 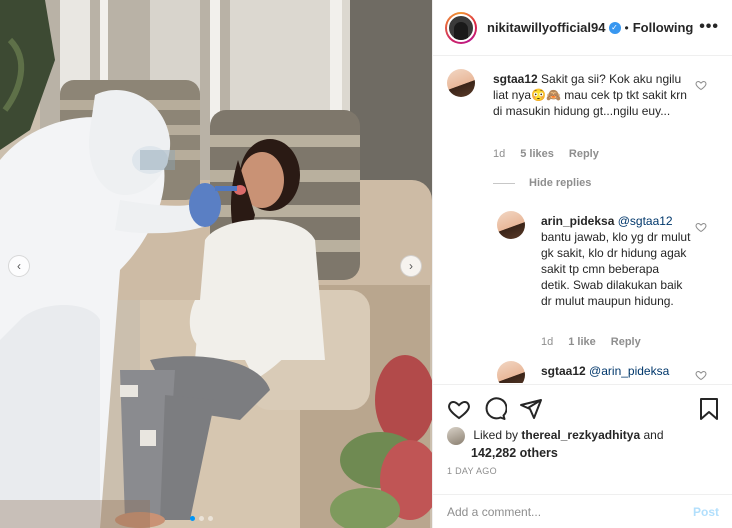 What do you see at coordinates (584, 154) in the screenshot?
I see `comment-reply-button: Reply` at bounding box center [584, 154].